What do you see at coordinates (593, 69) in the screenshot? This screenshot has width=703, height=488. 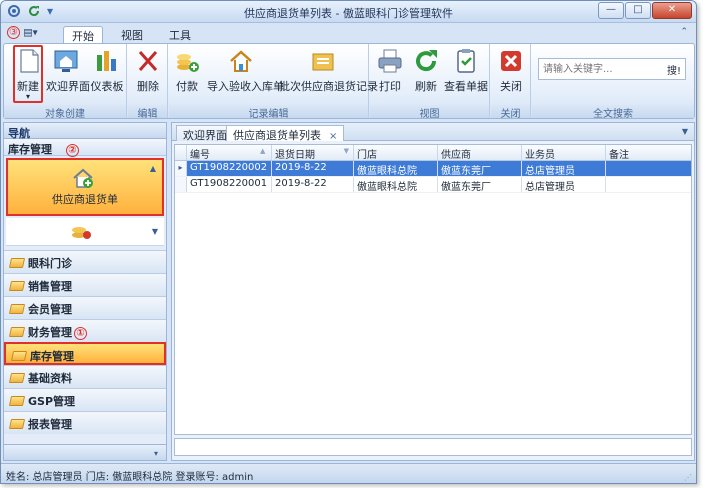 I see `search-input` at bounding box center [593, 69].